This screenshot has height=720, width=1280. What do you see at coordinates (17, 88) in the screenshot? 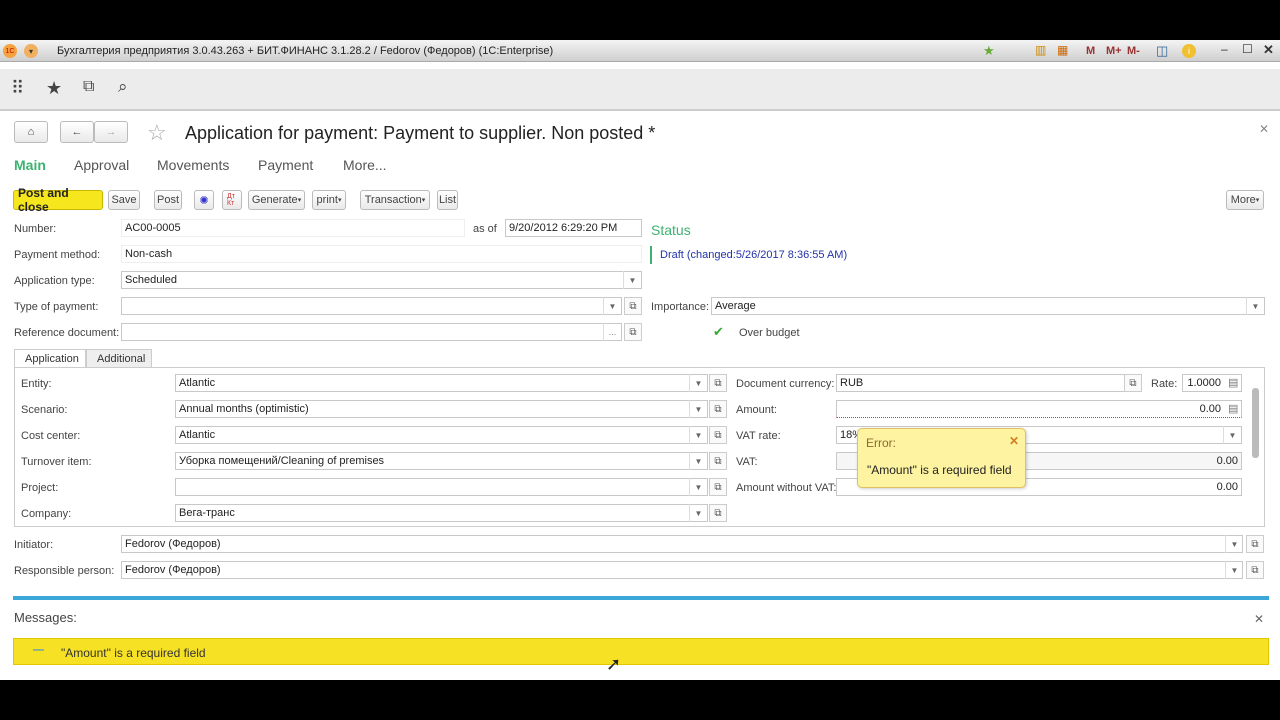
I see `apps-grid-icon: ⠿` at bounding box center [17, 88].